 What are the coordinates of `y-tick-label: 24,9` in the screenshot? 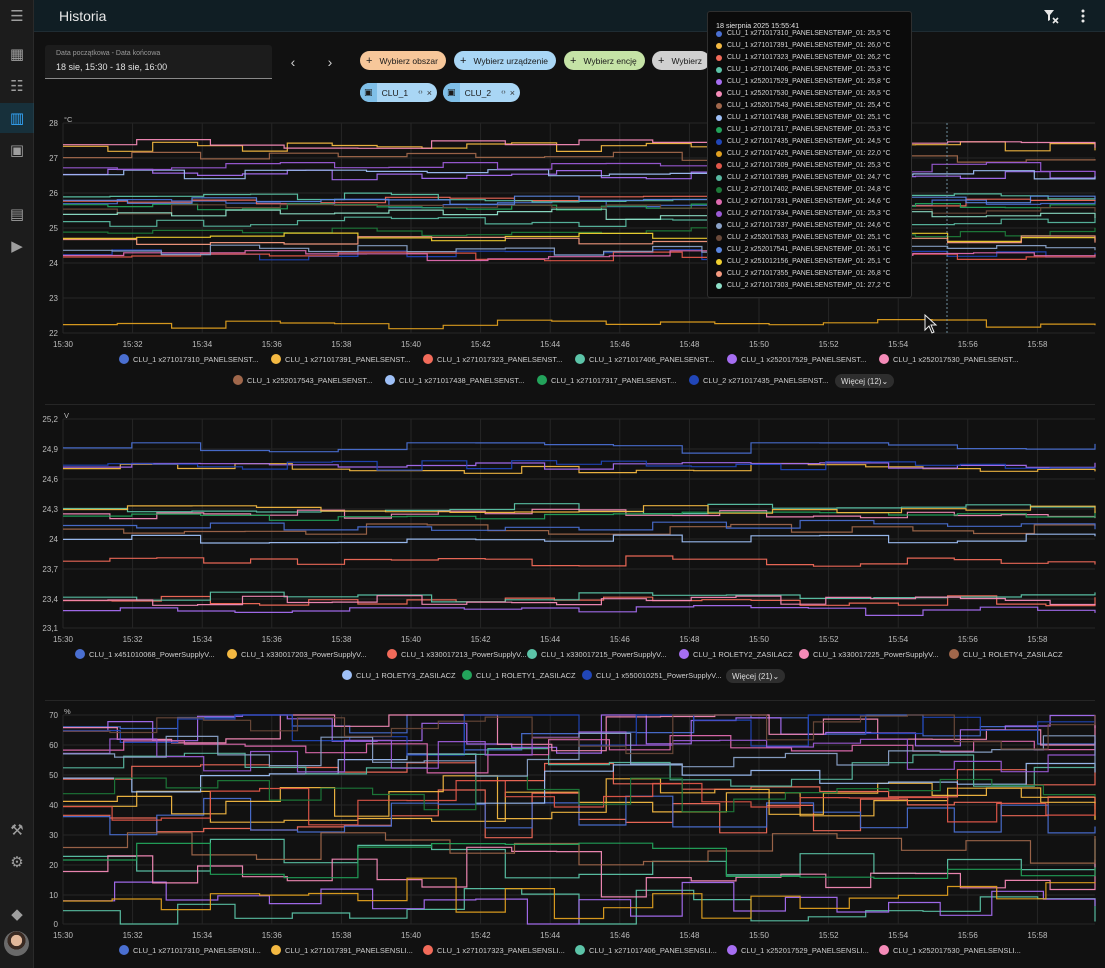 It's located at (50, 449).